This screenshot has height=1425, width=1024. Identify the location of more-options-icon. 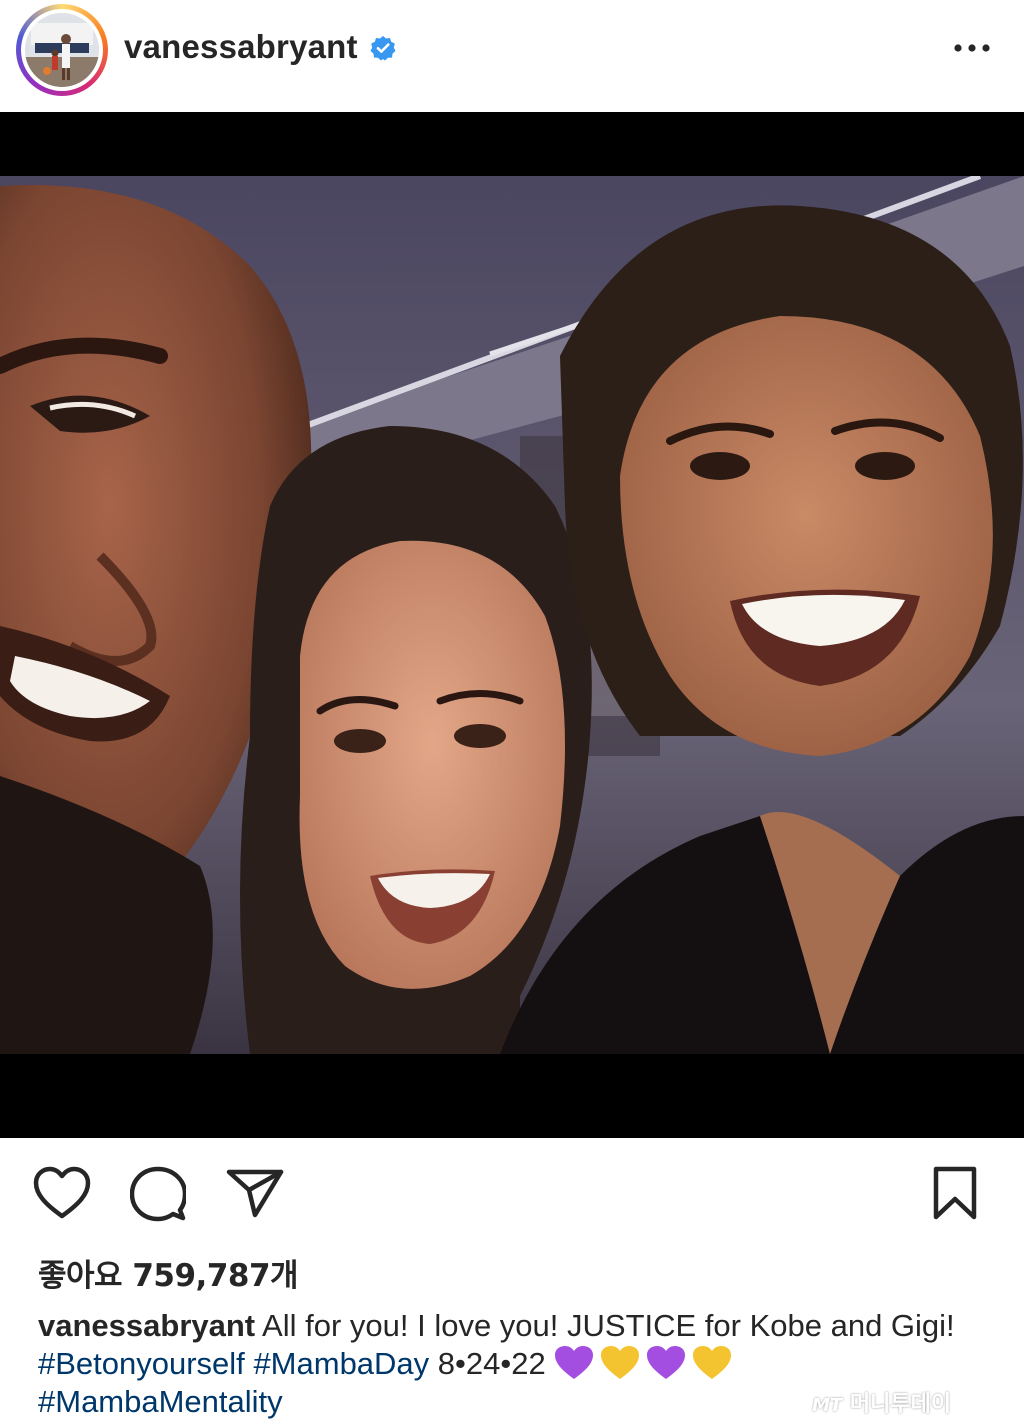
(972, 48).